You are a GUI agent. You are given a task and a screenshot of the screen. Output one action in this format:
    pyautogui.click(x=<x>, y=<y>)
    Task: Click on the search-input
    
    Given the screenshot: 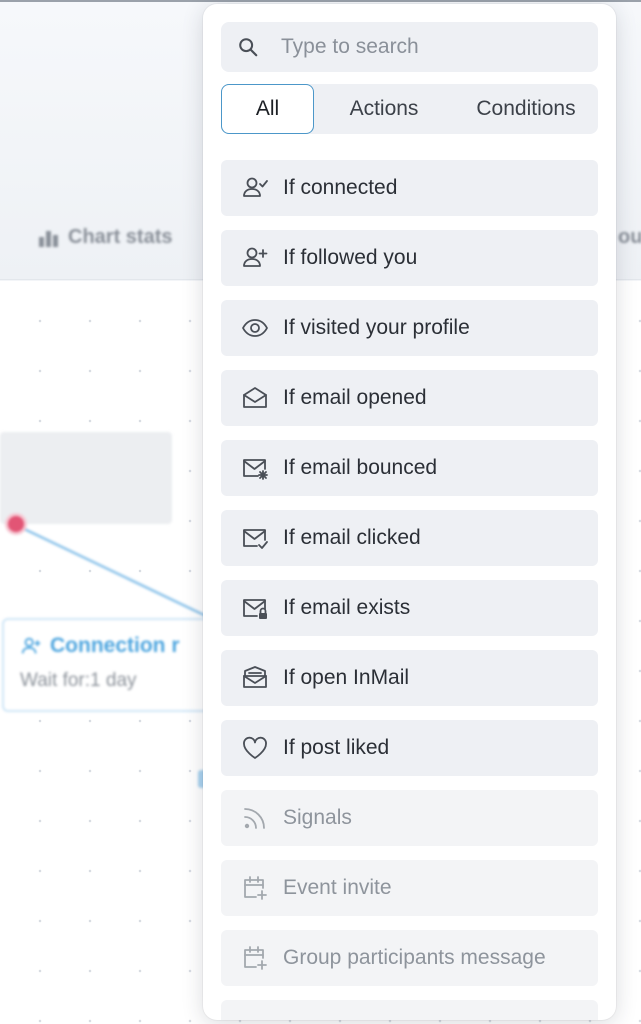 What is the action you would take?
    pyautogui.click(x=431, y=47)
    